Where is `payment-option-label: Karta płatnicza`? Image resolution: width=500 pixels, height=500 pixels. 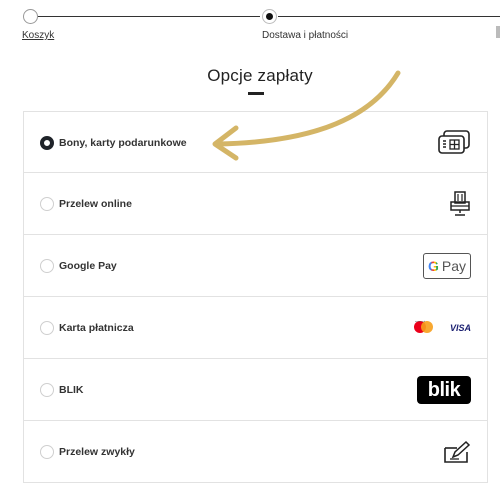 payment-option-label: Karta płatnicza is located at coordinates (96, 328).